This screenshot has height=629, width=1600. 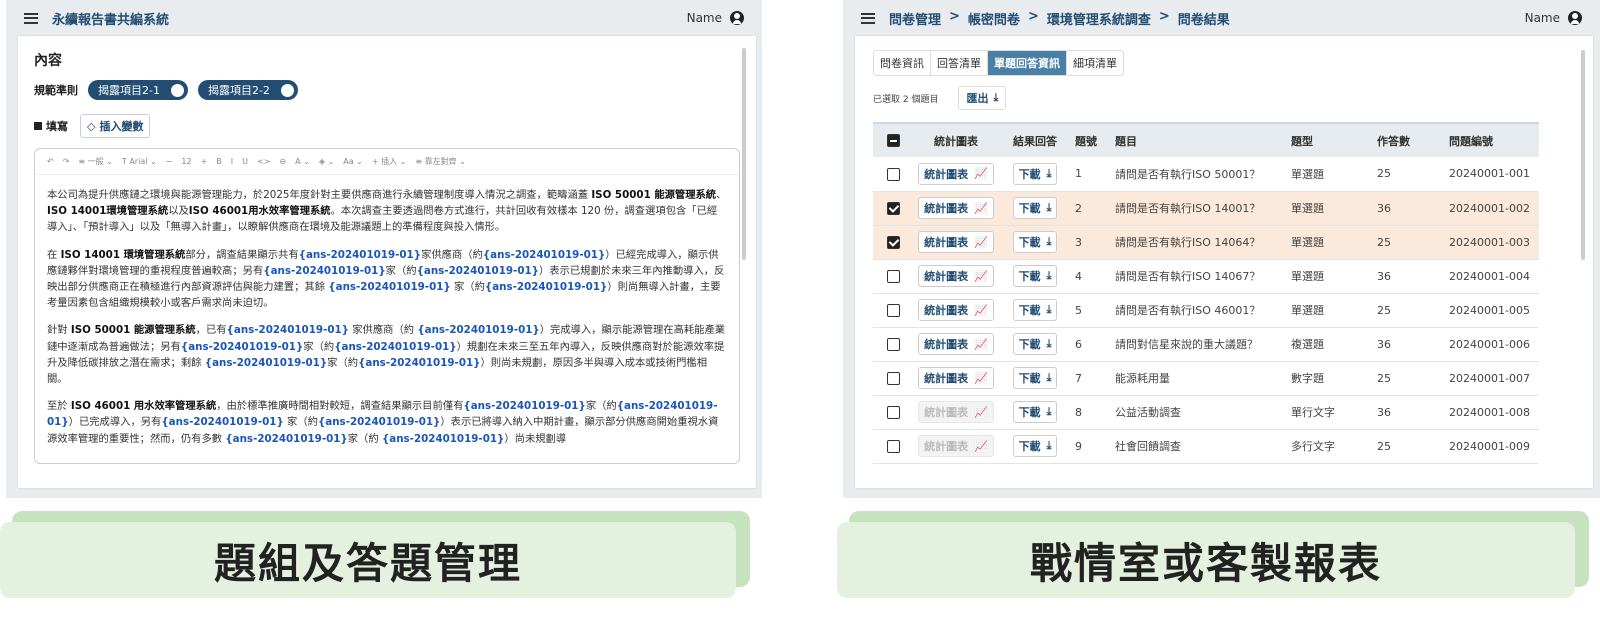 I want to click on toolbar-item: ◈ ⌄, so click(x=326, y=161).